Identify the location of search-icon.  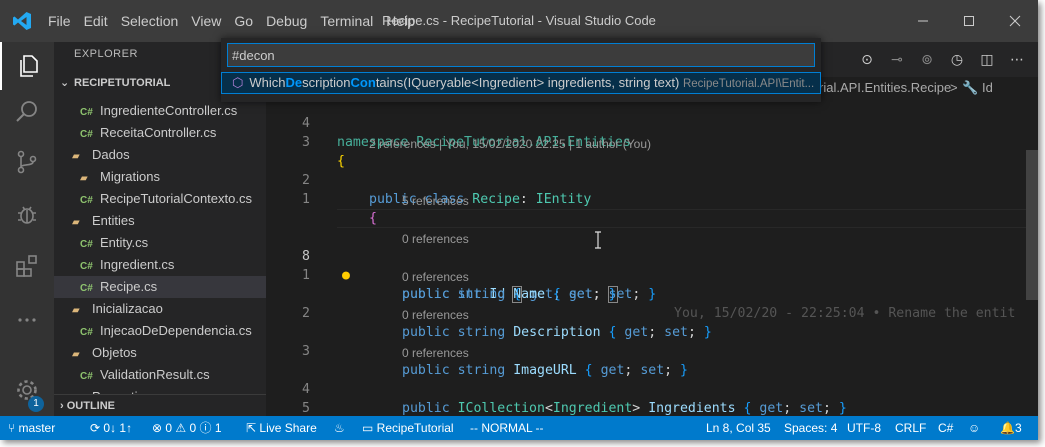
(26, 111).